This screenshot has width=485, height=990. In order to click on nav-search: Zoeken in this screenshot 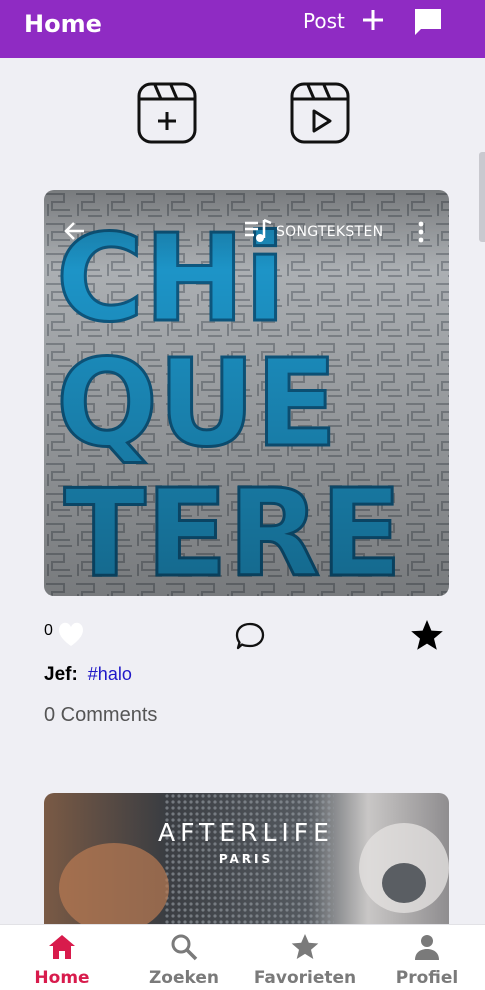, I will do `click(184, 957)`.